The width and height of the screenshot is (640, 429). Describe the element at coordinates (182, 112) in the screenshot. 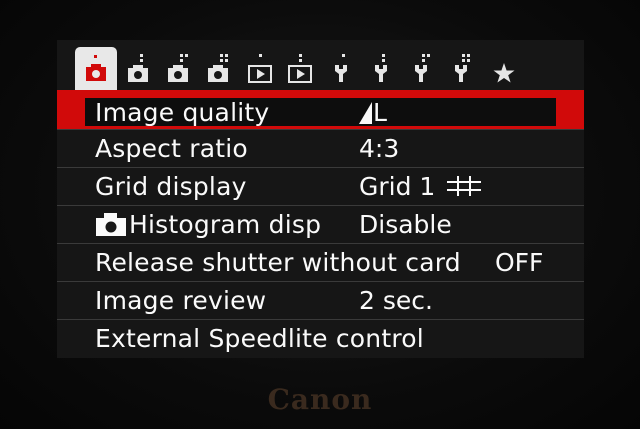

I see `menu-item-label: Image quality` at that location.